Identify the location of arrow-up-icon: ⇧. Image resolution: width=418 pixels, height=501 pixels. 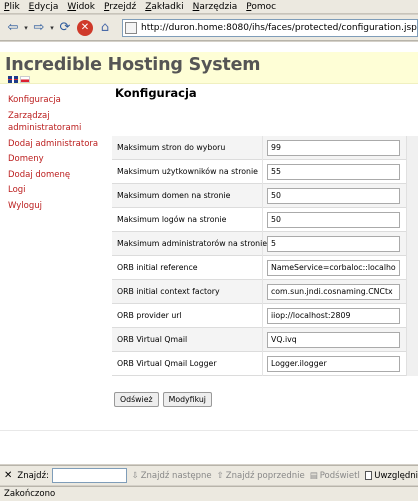
(220, 475).